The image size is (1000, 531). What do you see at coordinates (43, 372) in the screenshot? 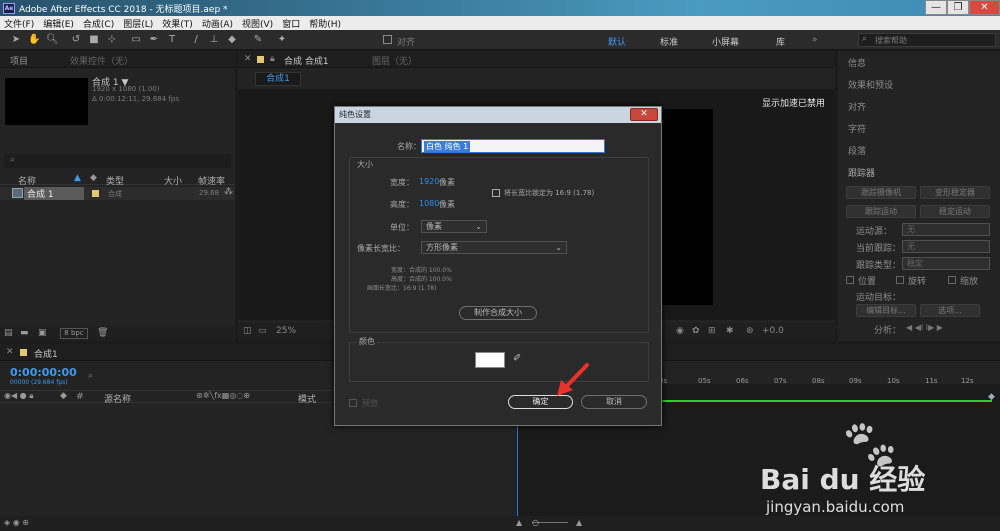
I see `current-timecode: 0:00:00:00` at bounding box center [43, 372].